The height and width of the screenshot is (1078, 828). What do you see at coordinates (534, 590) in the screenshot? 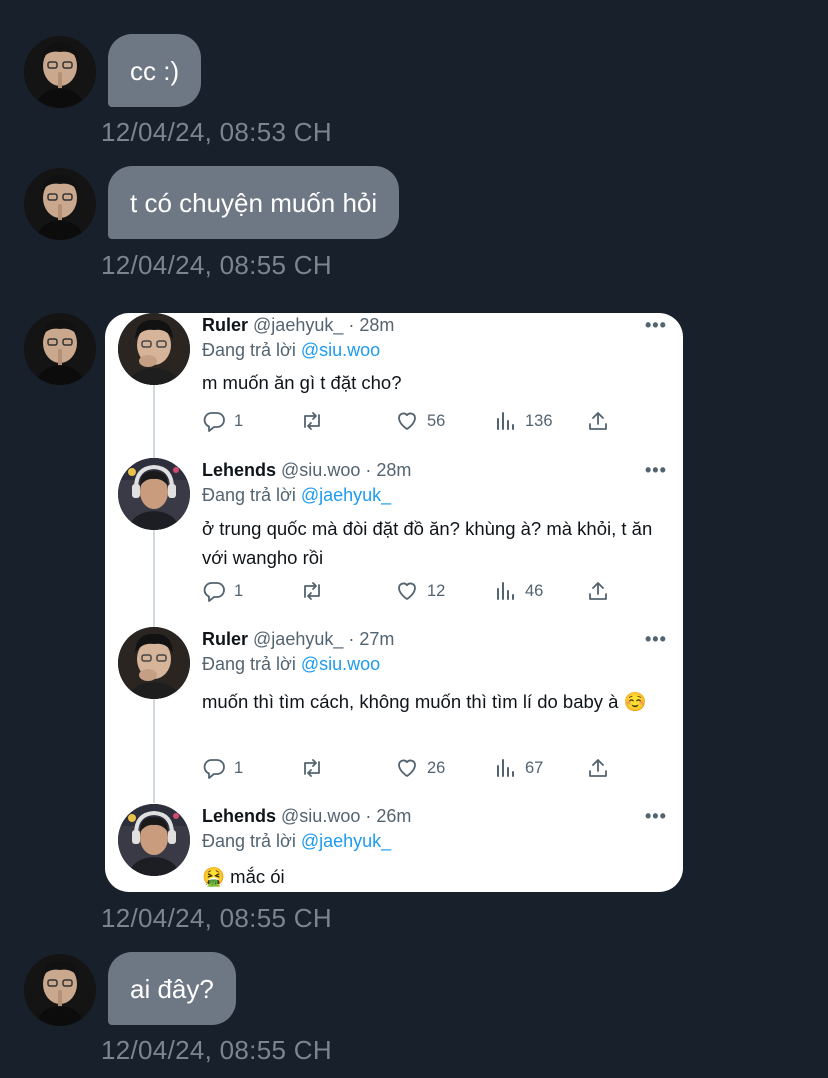
I see `view-count: 46` at bounding box center [534, 590].